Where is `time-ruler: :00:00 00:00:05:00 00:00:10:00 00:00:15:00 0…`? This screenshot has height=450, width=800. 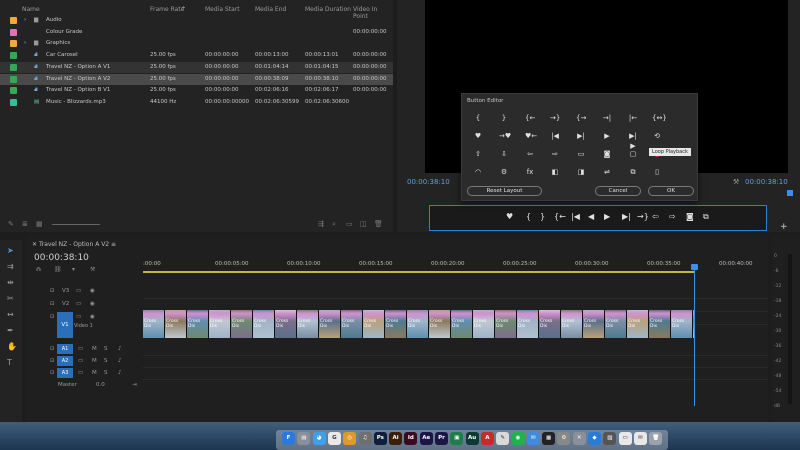
time-ruler: :00:00 00:00:05:00 00:00:10:00 00:00:15:00 0… is located at coordinates (455, 264).